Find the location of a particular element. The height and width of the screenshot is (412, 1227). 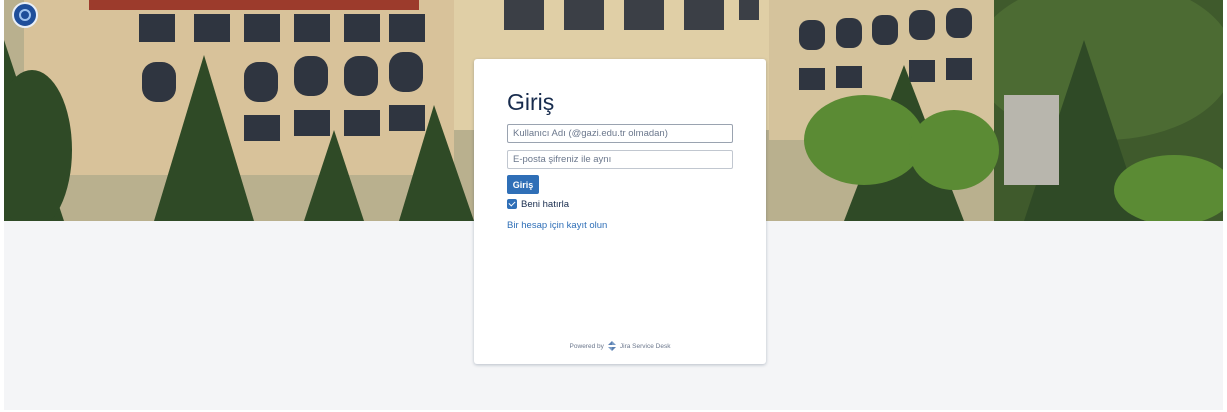

powered-by-label: Powered by is located at coordinates (586, 346).